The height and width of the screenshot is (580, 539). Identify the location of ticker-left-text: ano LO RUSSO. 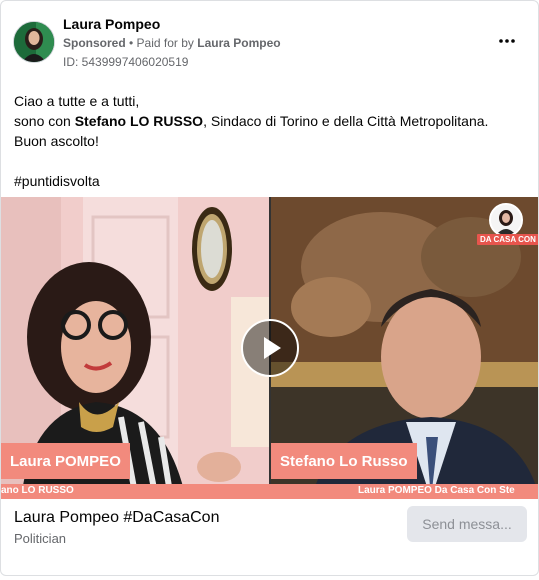
(37, 490).